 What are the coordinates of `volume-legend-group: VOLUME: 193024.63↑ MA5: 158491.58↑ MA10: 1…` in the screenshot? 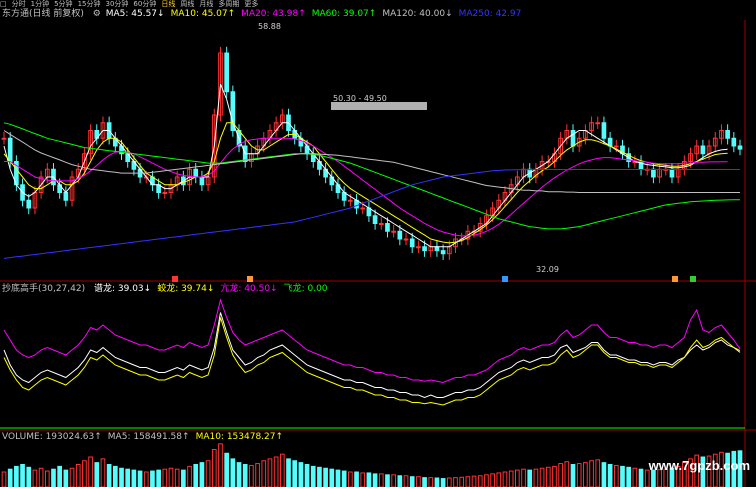 It's located at (145, 437).